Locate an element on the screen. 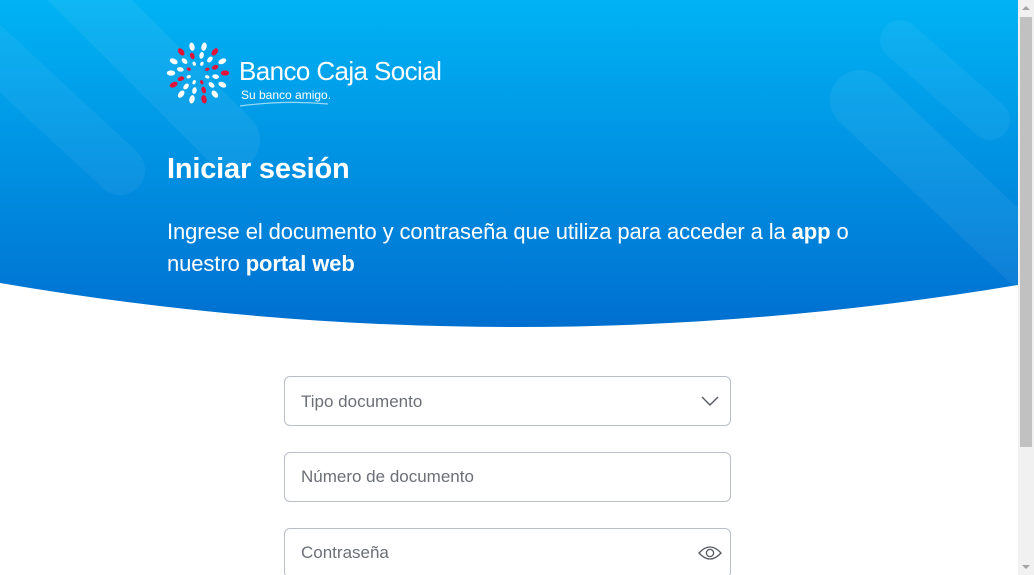 The width and height of the screenshot is (1034, 575). bank-logo: Banco Caja Social Su banco amigo. is located at coordinates (311, 76).